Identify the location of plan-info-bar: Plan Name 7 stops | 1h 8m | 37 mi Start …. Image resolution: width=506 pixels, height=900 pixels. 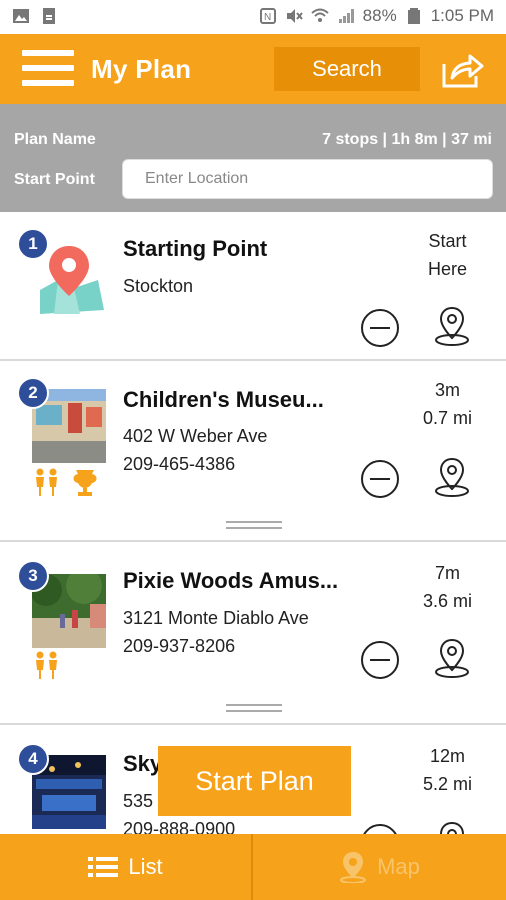
(253, 158).